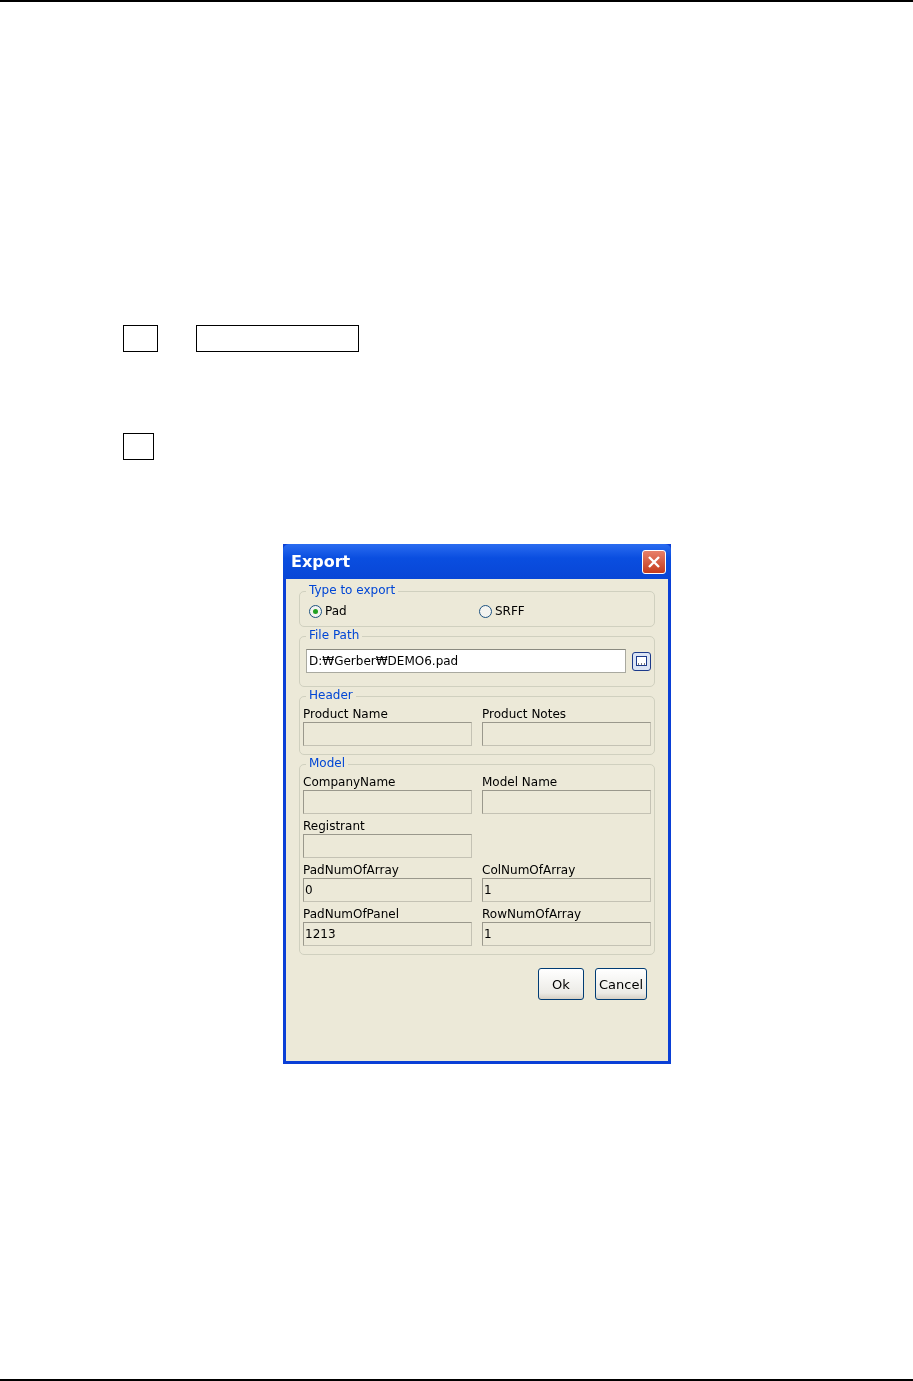  I want to click on group-title: Header, so click(331, 695).